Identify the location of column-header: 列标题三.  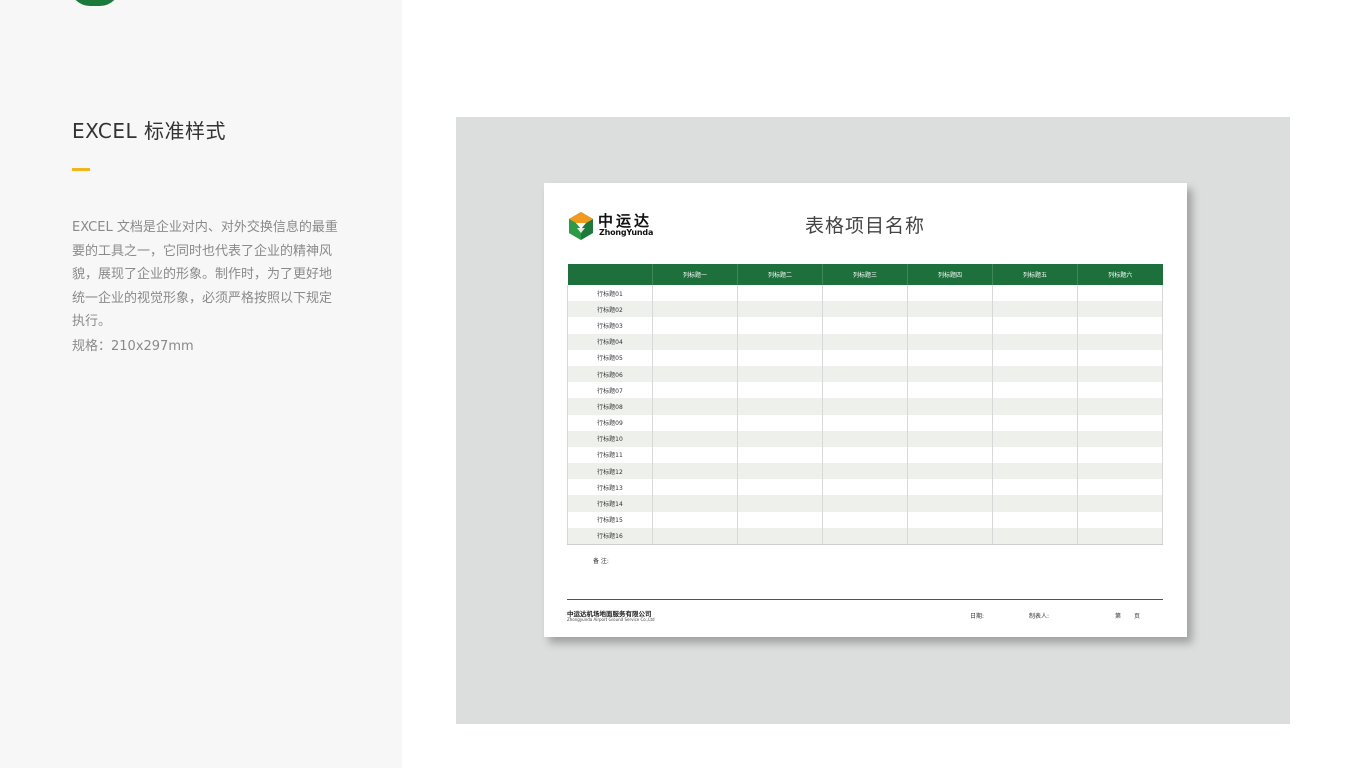
(865, 274).